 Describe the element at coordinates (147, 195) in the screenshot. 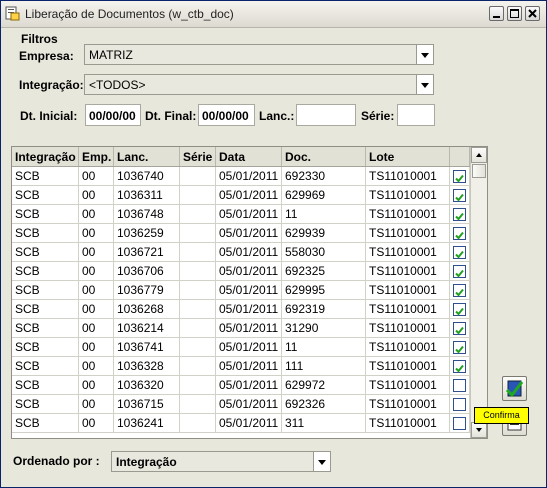

I see `cell-lanc: 1036311` at that location.